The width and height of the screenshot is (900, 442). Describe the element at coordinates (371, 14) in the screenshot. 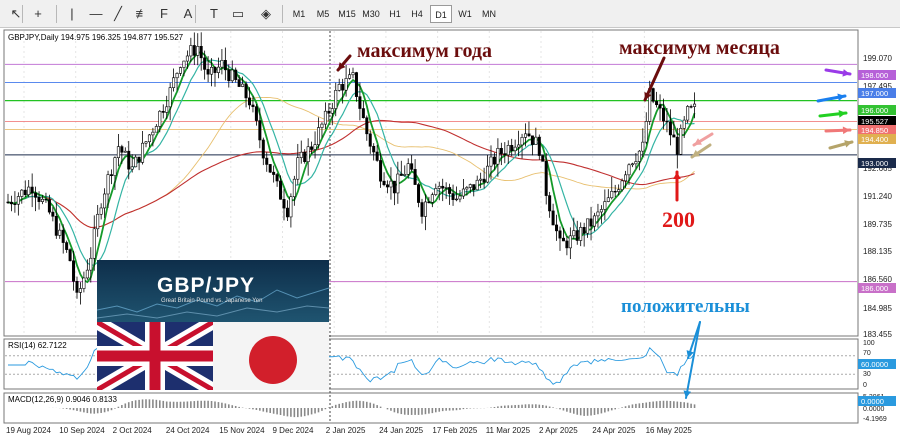

I see `timeframe-m30-button: M30` at that location.